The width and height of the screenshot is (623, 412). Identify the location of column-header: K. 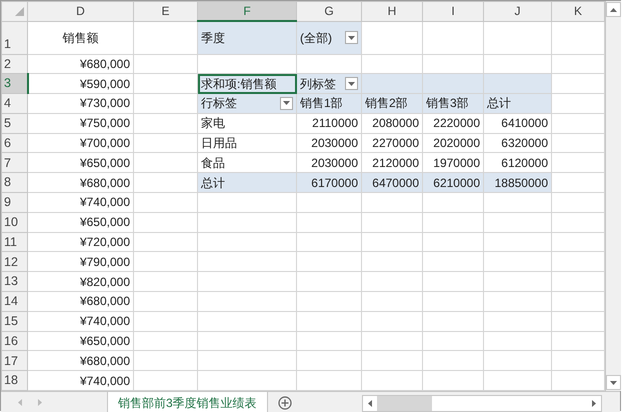
(578, 11).